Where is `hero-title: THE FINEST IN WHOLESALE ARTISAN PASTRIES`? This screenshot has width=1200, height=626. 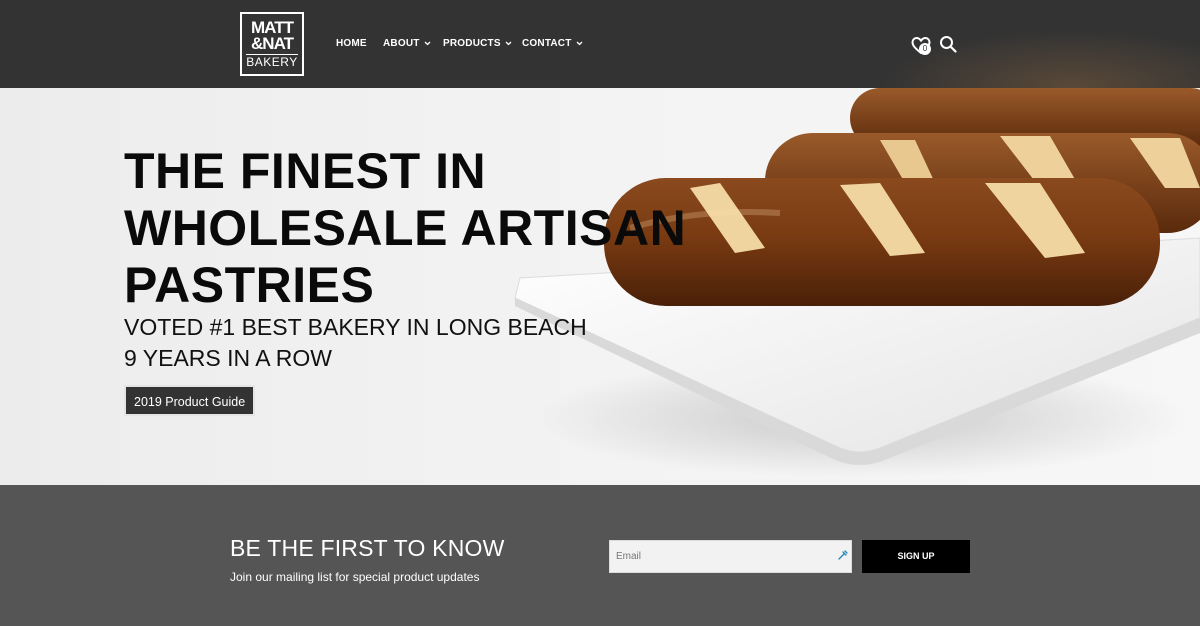
hero-title: THE FINEST IN WHOLESALE ARTISAN PASTRIES is located at coordinates (434, 228).